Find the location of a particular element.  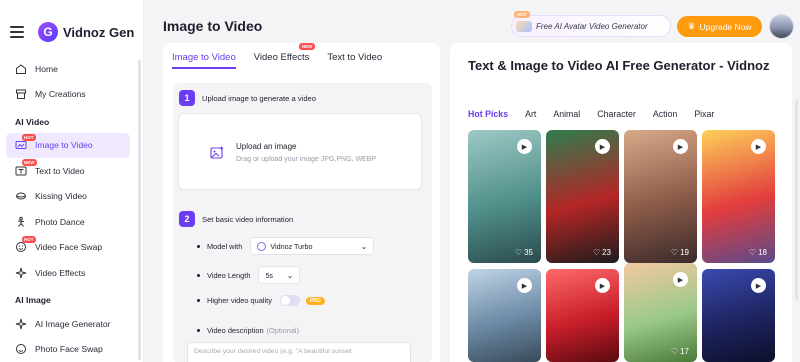

like-count-value: 35 is located at coordinates (528, 252).